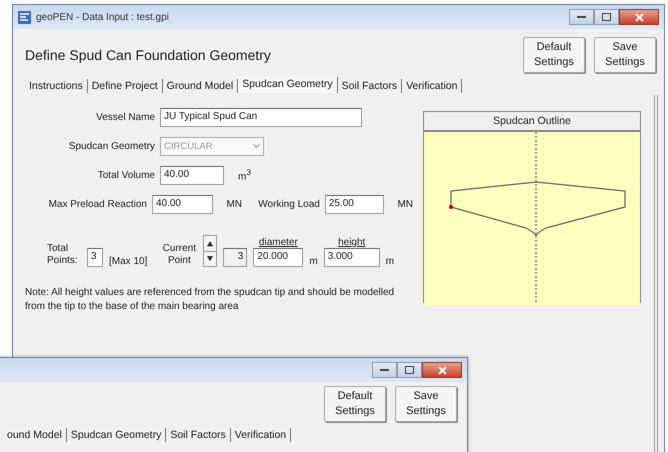 This screenshot has height=452, width=668. What do you see at coordinates (35, 435) in the screenshot?
I see `tab: ound Model` at bounding box center [35, 435].